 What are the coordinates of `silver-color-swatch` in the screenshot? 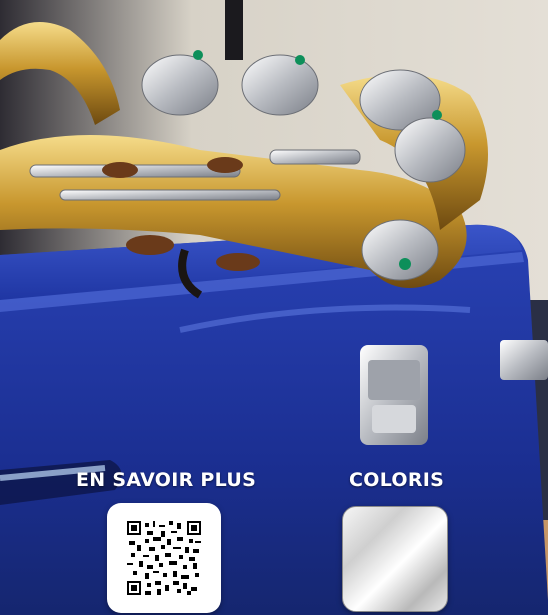 It's located at (395, 559).